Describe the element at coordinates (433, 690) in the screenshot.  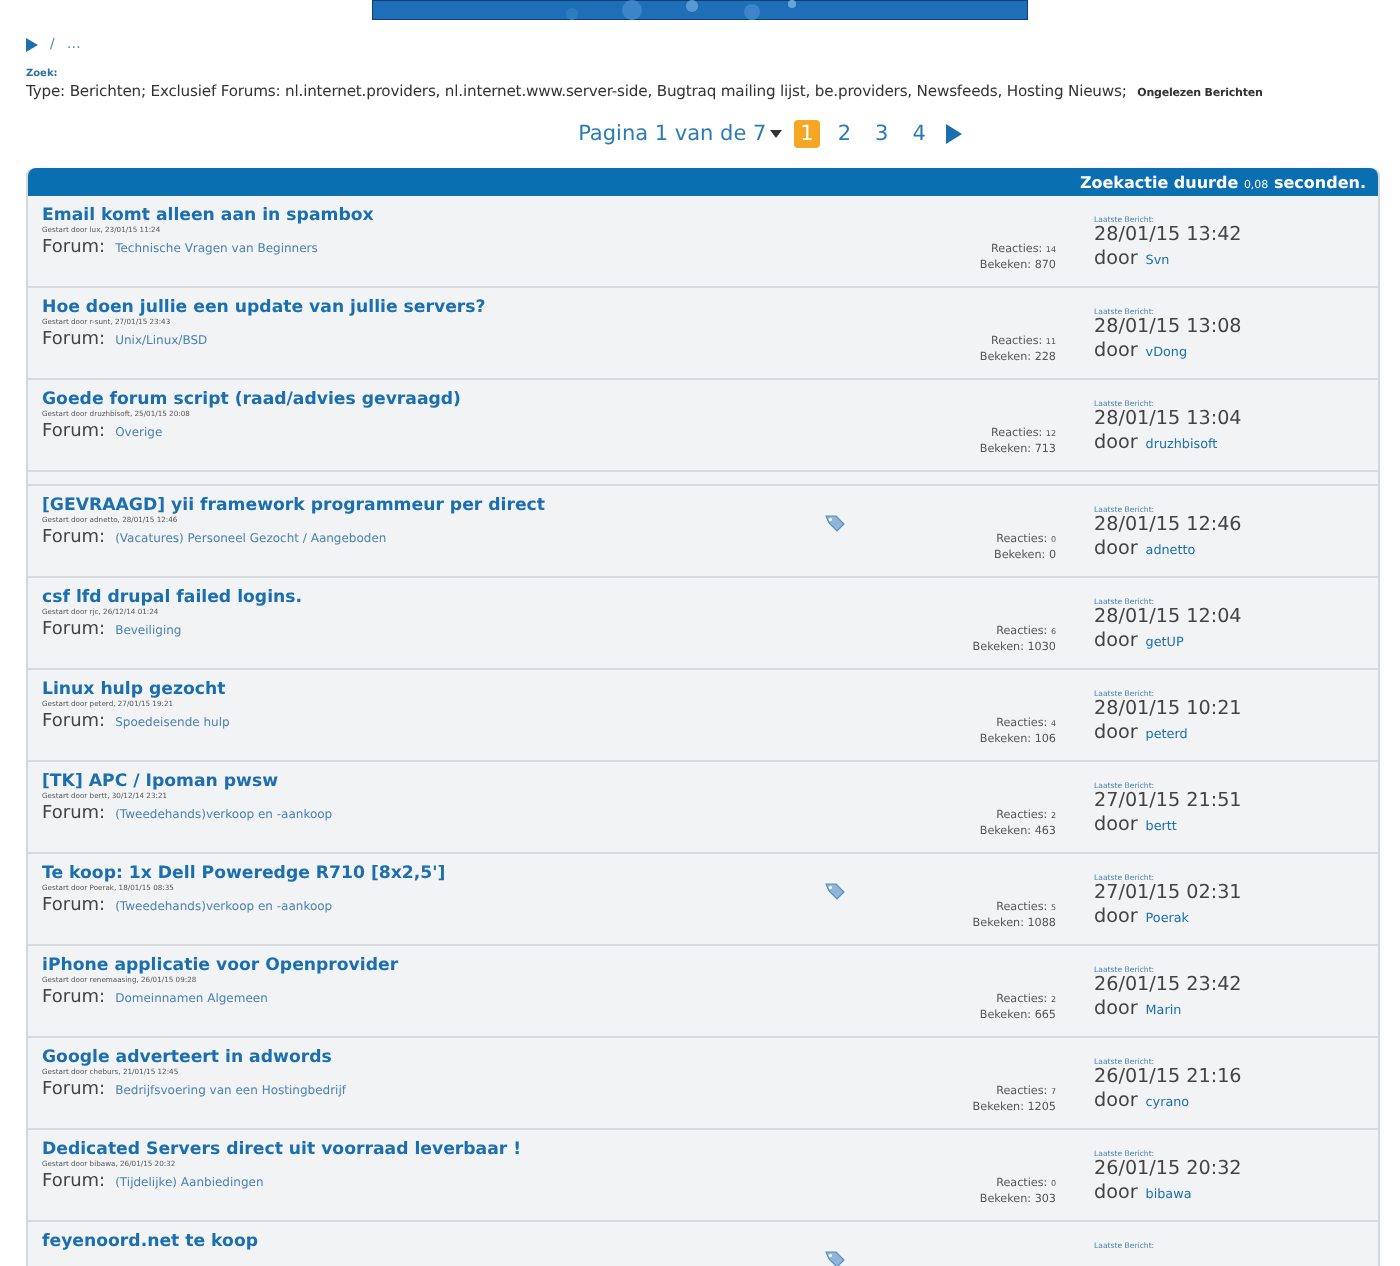
I see `thread-title-link: Linux hulp gezocht` at that location.